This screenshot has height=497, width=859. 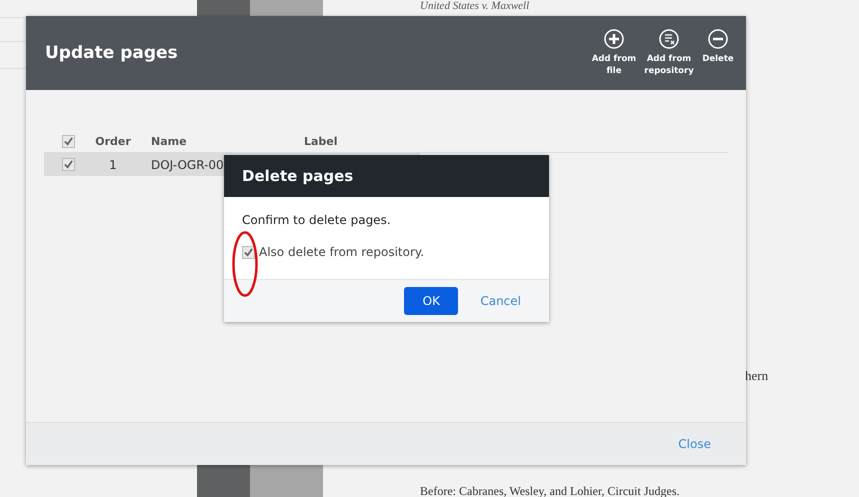 I want to click on document-text: hern, so click(x=757, y=376).